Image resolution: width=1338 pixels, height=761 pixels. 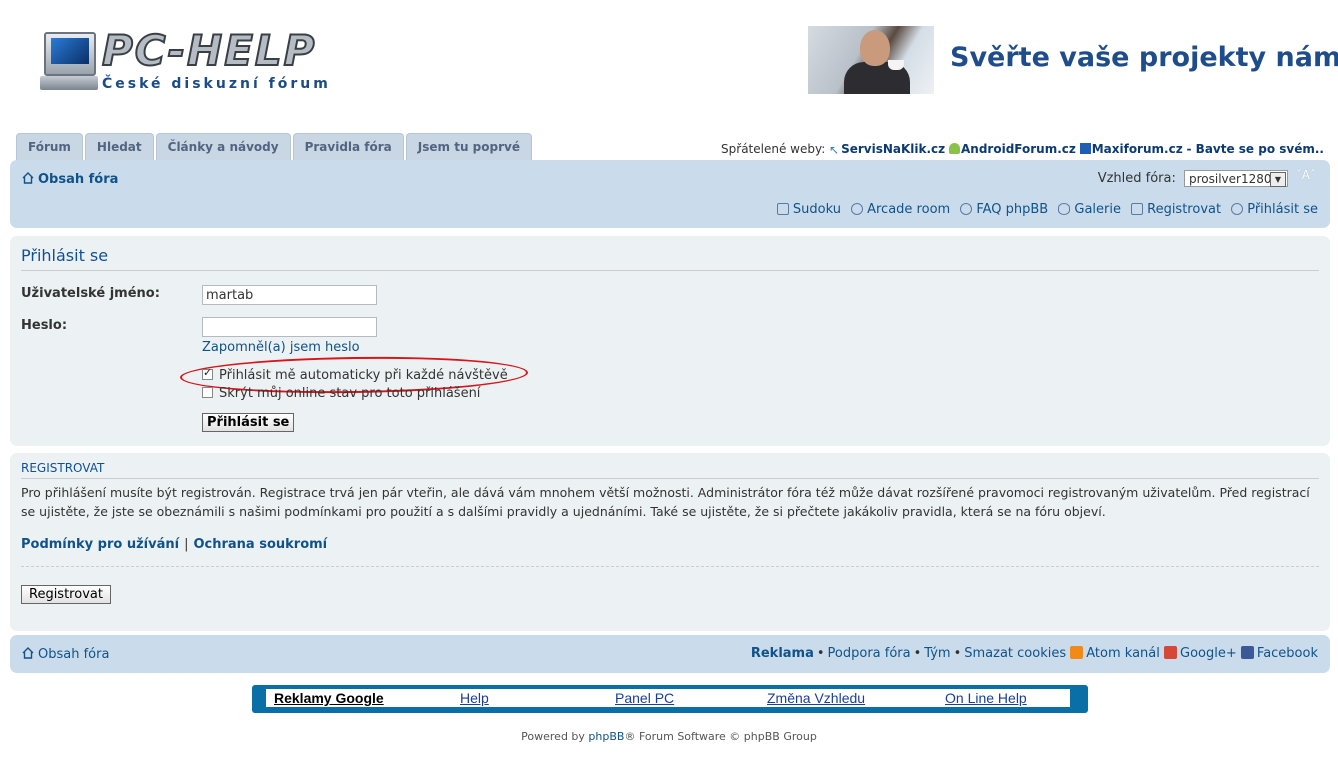 I want to click on maxiforum-icon, so click(x=1085, y=148).